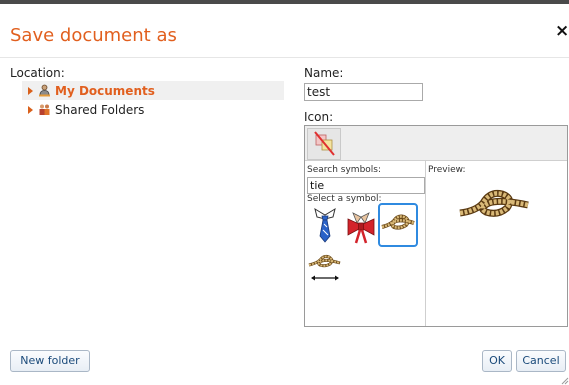 The width and height of the screenshot is (569, 385). I want to click on select-symbol-label: Select a symbol:, so click(344, 199).